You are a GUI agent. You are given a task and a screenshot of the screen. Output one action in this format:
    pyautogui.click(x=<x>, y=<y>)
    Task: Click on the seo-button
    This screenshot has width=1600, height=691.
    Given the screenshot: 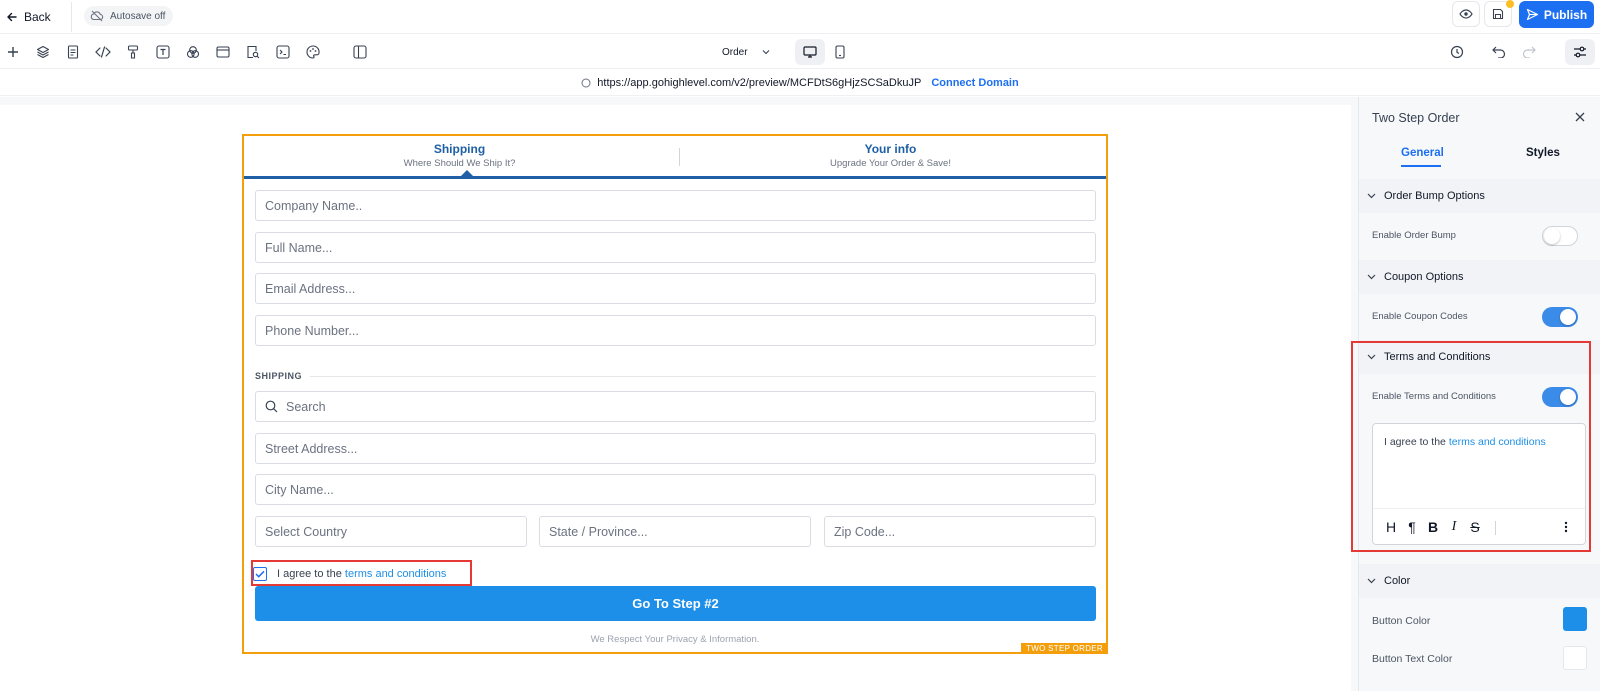 What is the action you would take?
    pyautogui.click(x=253, y=52)
    